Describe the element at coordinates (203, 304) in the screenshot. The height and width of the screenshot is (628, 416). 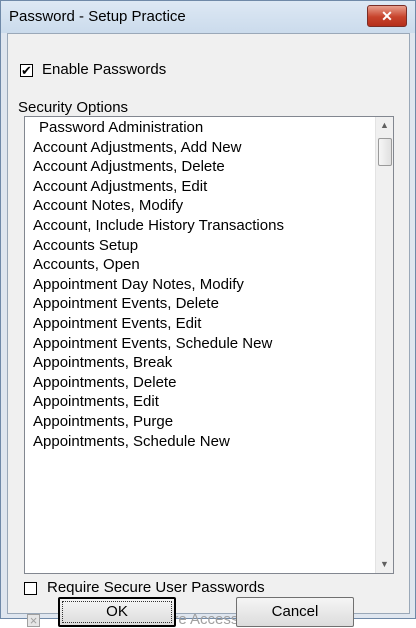
I see `list-item: Appointment Events, Delete` at that location.